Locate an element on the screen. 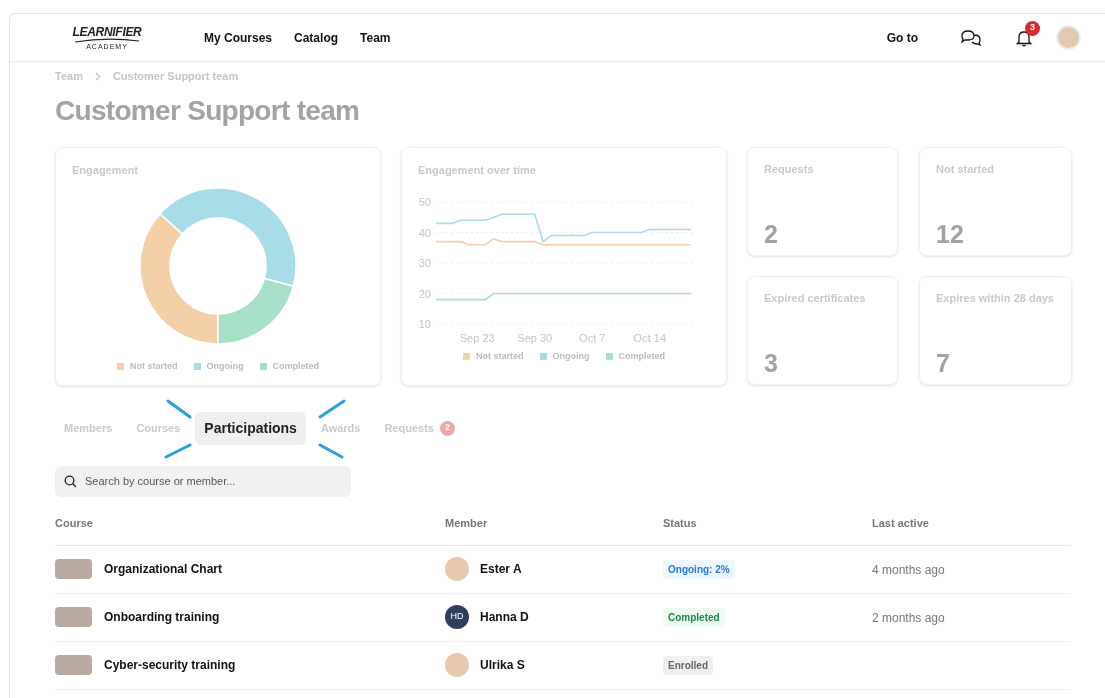 The image size is (1105, 698). member-avatar: HD is located at coordinates (457, 617).